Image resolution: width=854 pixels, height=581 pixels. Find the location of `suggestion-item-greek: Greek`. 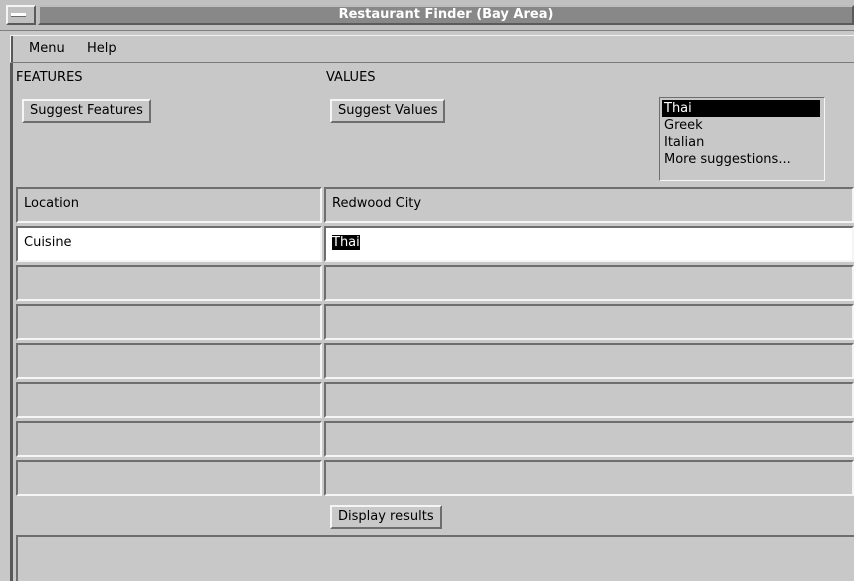

suggestion-item-greek: Greek is located at coordinates (741, 125).